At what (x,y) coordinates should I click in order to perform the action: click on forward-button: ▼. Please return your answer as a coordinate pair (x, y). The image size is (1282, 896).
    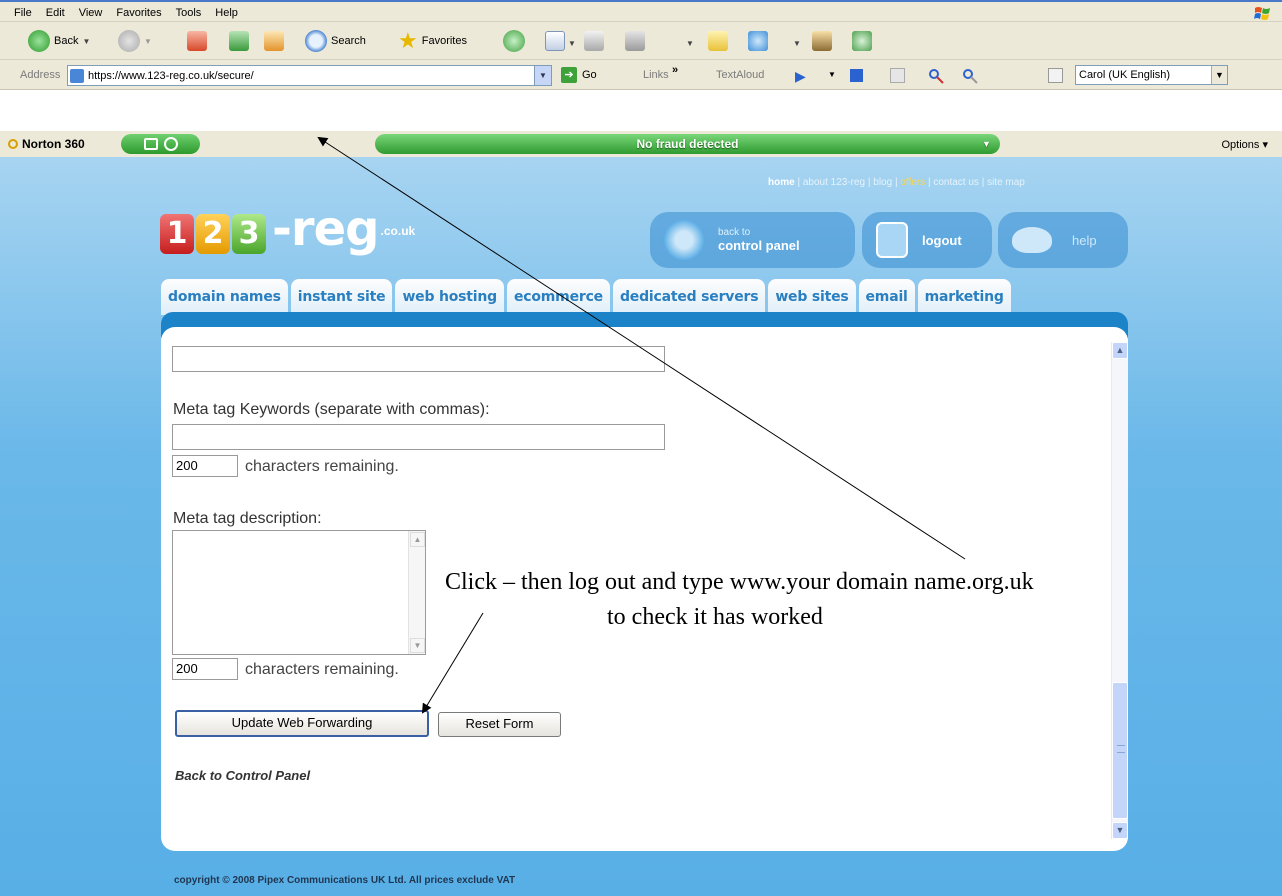
    Looking at the image, I should click on (135, 41).